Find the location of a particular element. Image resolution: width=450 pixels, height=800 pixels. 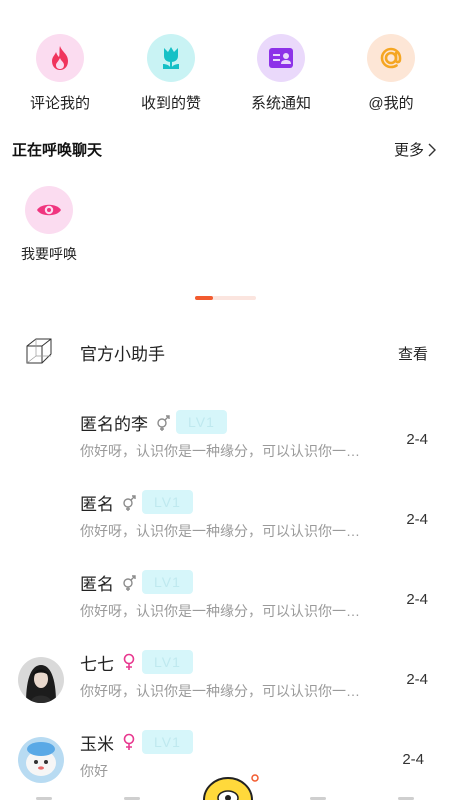

cube-icon is located at coordinates (39, 351).